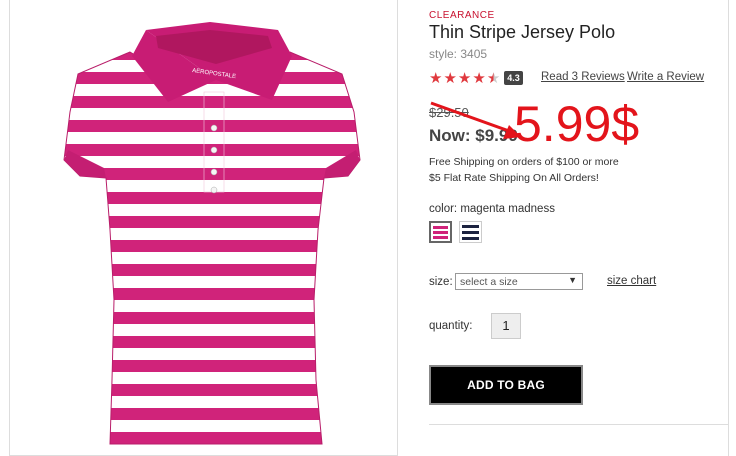 The width and height of the screenshot is (736, 456). Describe the element at coordinates (513, 78) in the screenshot. I see `rating-value: 4.3` at that location.